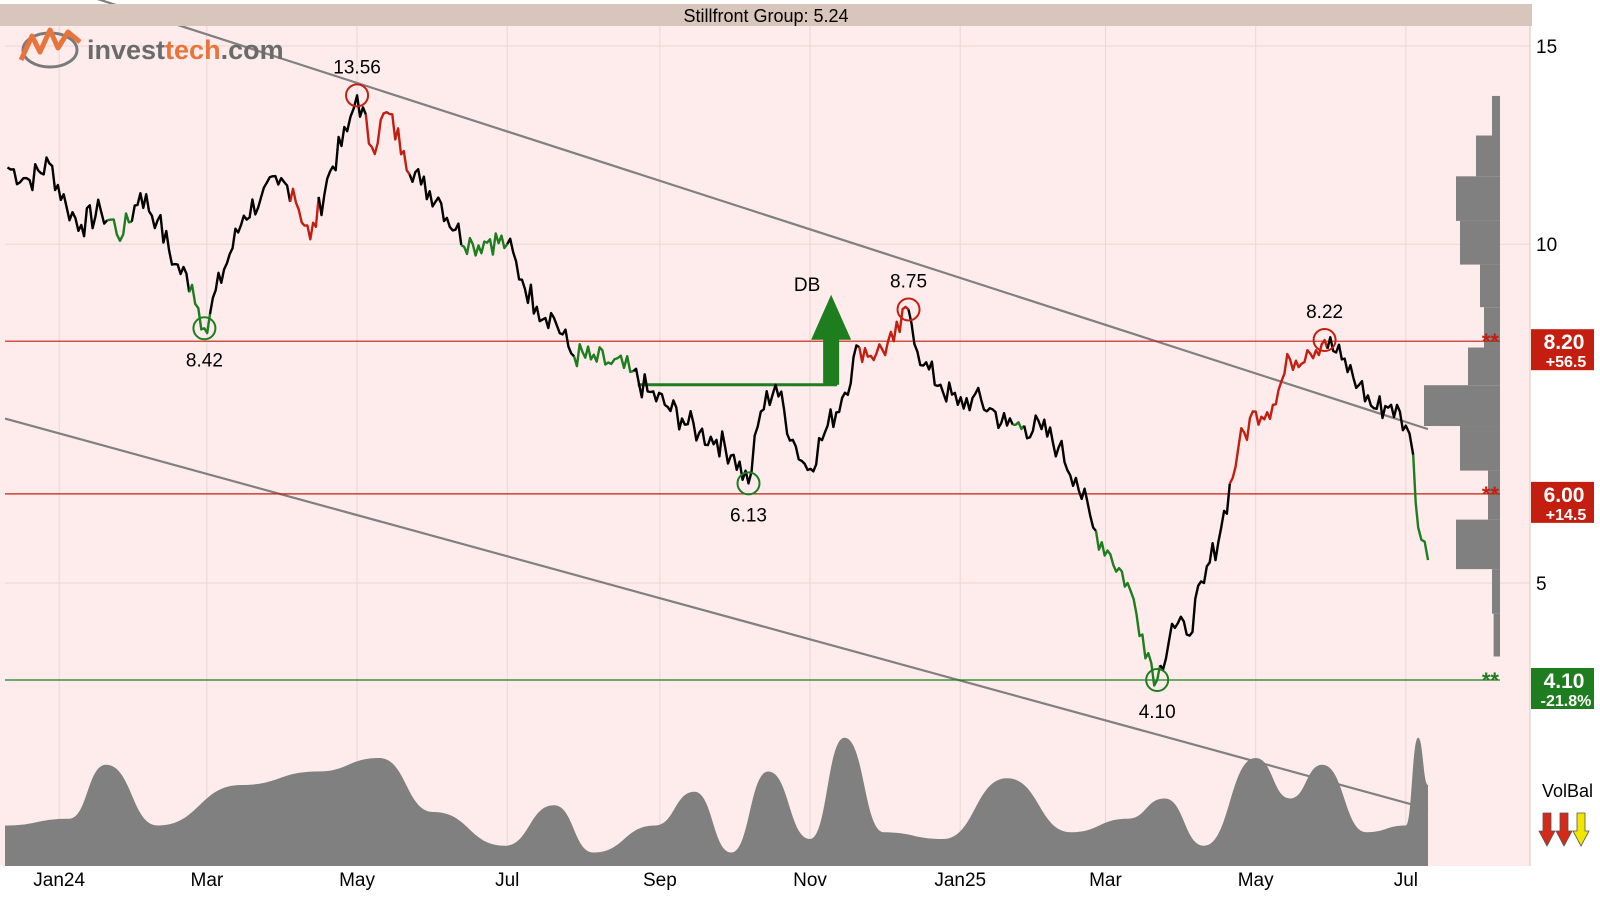 This screenshot has height=905, width=1600. What do you see at coordinates (1546, 245) in the screenshot?
I see `y-tick-label: 10` at bounding box center [1546, 245].